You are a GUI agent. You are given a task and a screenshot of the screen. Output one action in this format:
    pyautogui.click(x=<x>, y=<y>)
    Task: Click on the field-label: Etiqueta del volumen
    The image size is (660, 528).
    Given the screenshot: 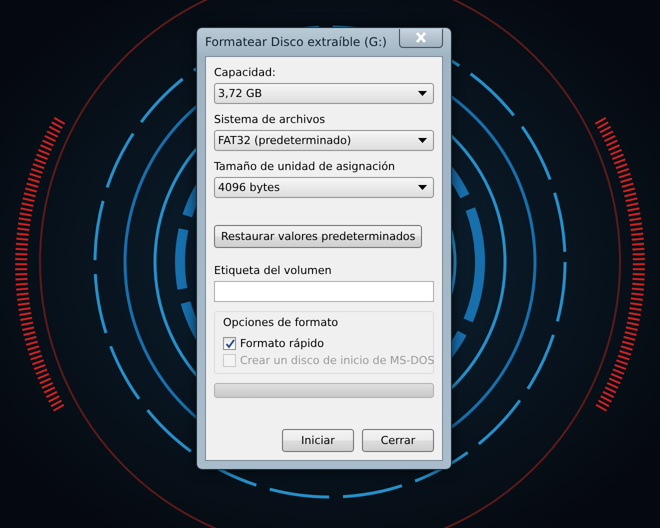 What is the action you would take?
    pyautogui.click(x=273, y=270)
    